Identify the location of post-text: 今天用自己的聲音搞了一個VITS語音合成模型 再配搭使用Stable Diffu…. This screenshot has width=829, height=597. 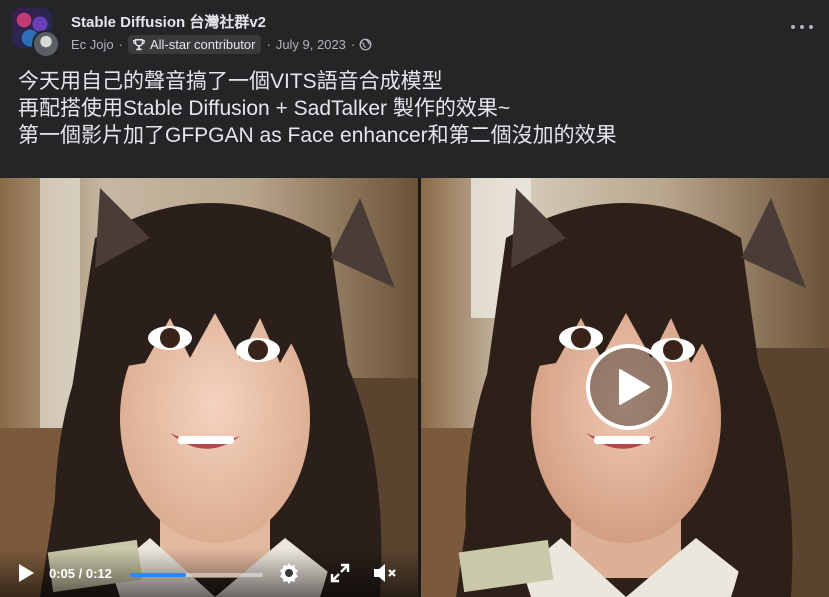
(317, 108).